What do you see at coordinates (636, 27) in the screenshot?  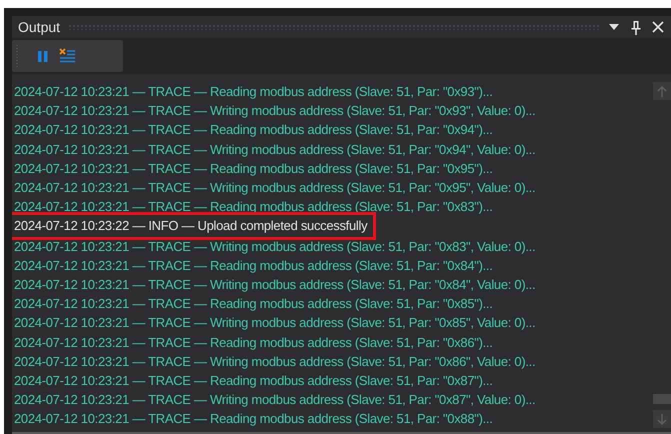 I see `pin-icon` at bounding box center [636, 27].